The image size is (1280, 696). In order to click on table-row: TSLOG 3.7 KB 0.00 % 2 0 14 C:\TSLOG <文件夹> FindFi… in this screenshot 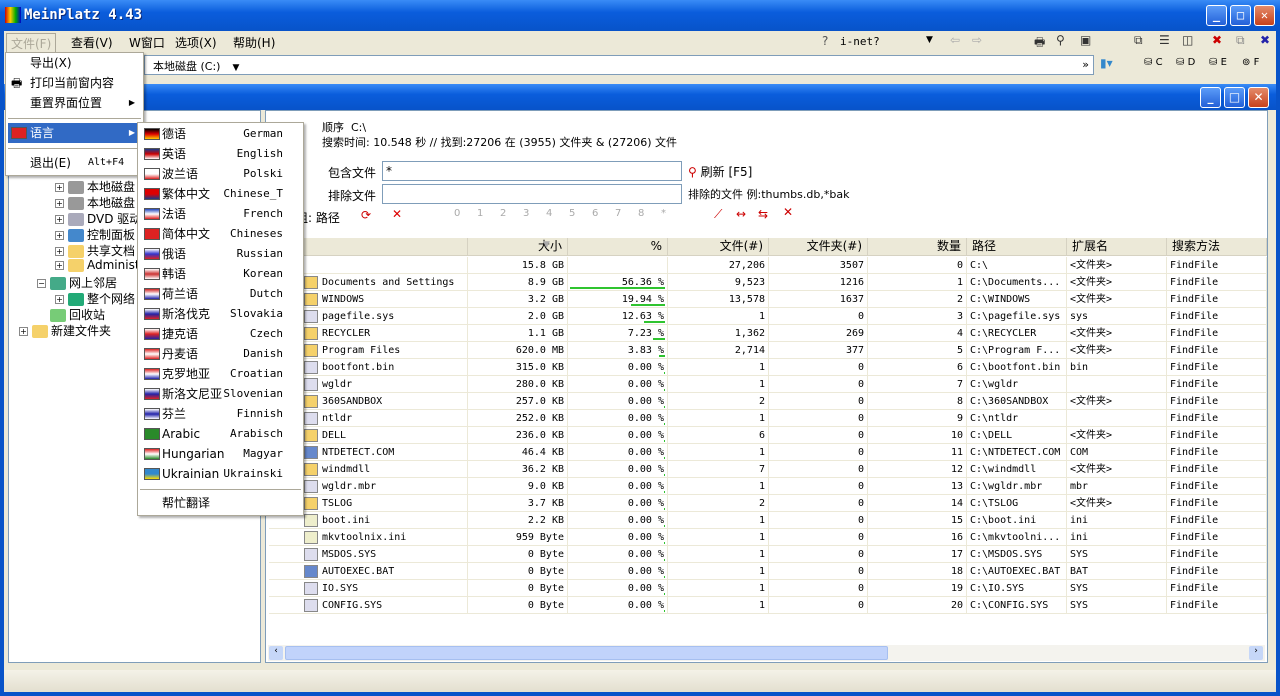, I will do `click(768, 503)`.